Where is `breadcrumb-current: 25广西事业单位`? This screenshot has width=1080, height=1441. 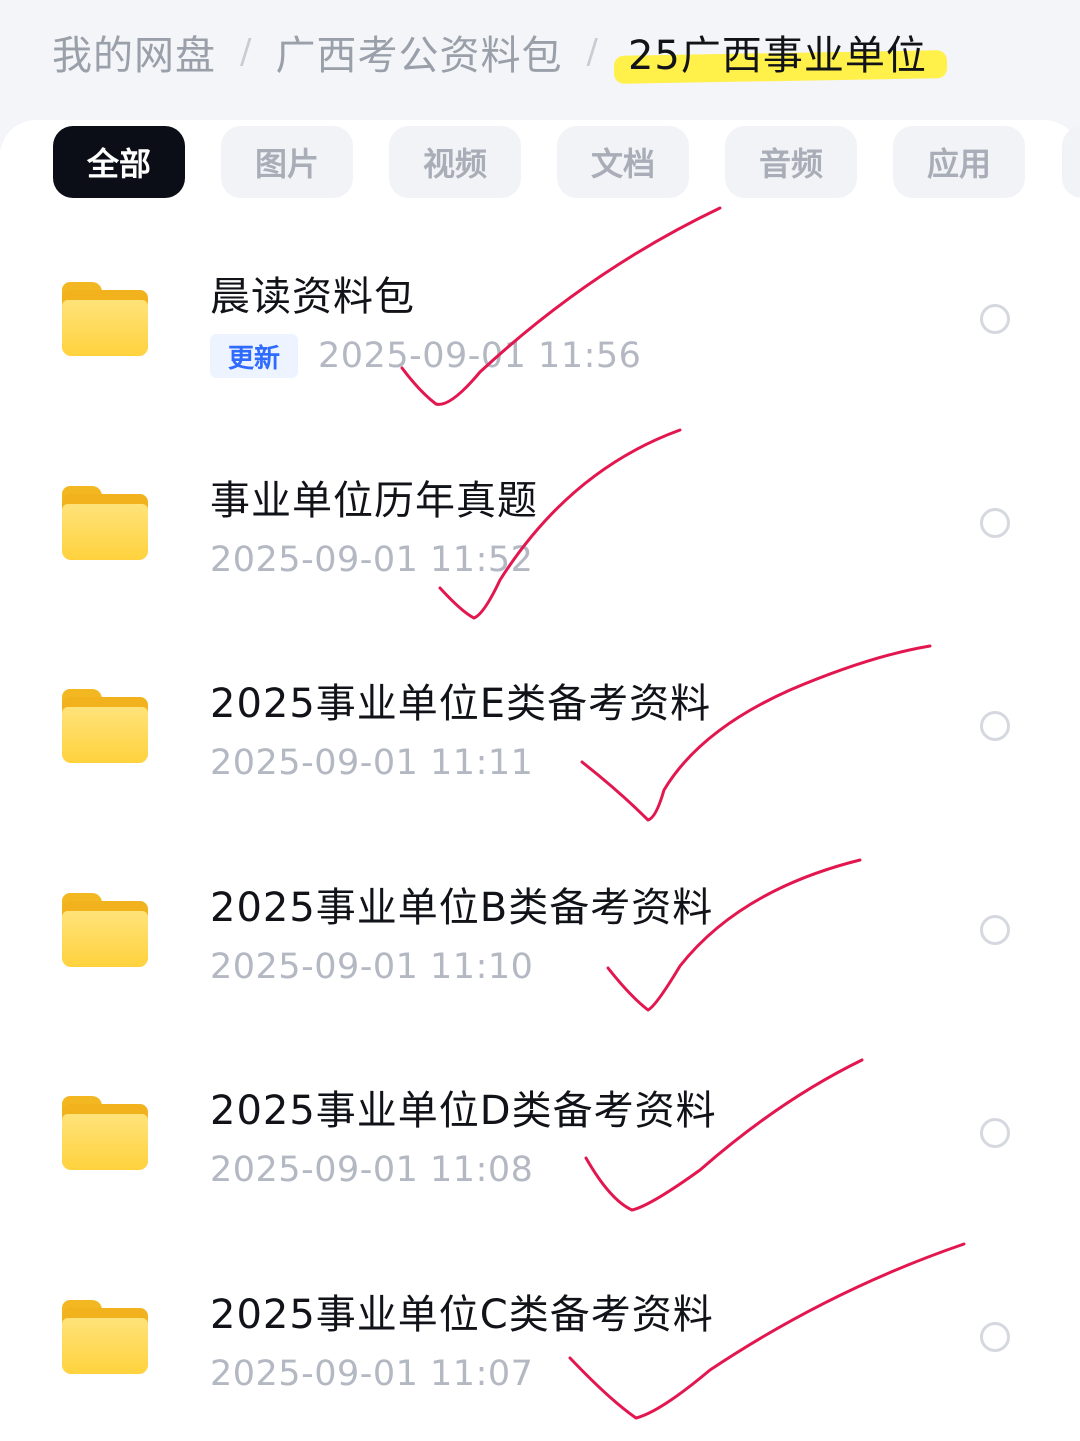
breadcrumb-current: 25广西事业单位 is located at coordinates (777, 52).